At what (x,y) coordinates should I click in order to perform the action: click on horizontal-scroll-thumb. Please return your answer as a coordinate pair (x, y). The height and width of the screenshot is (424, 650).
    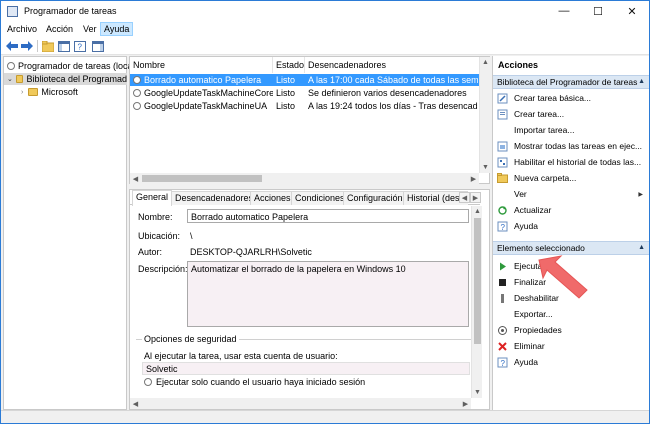
    Looking at the image, I should click on (202, 178).